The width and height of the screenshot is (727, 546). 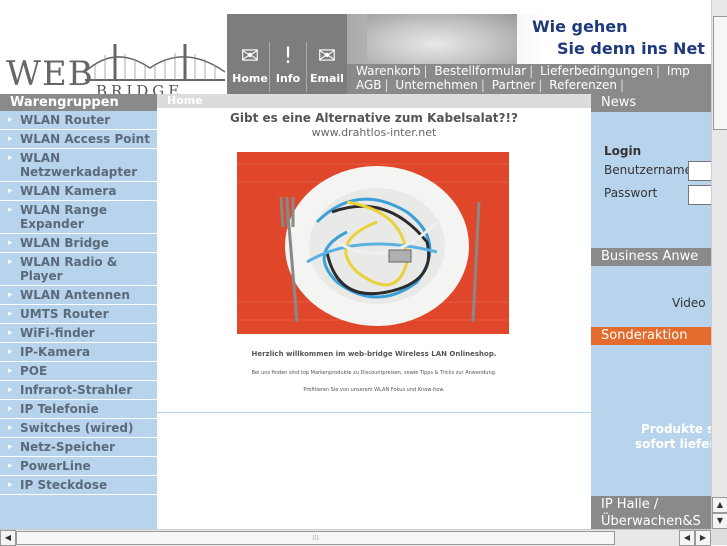 I want to click on video-label: Video, so click(x=689, y=303).